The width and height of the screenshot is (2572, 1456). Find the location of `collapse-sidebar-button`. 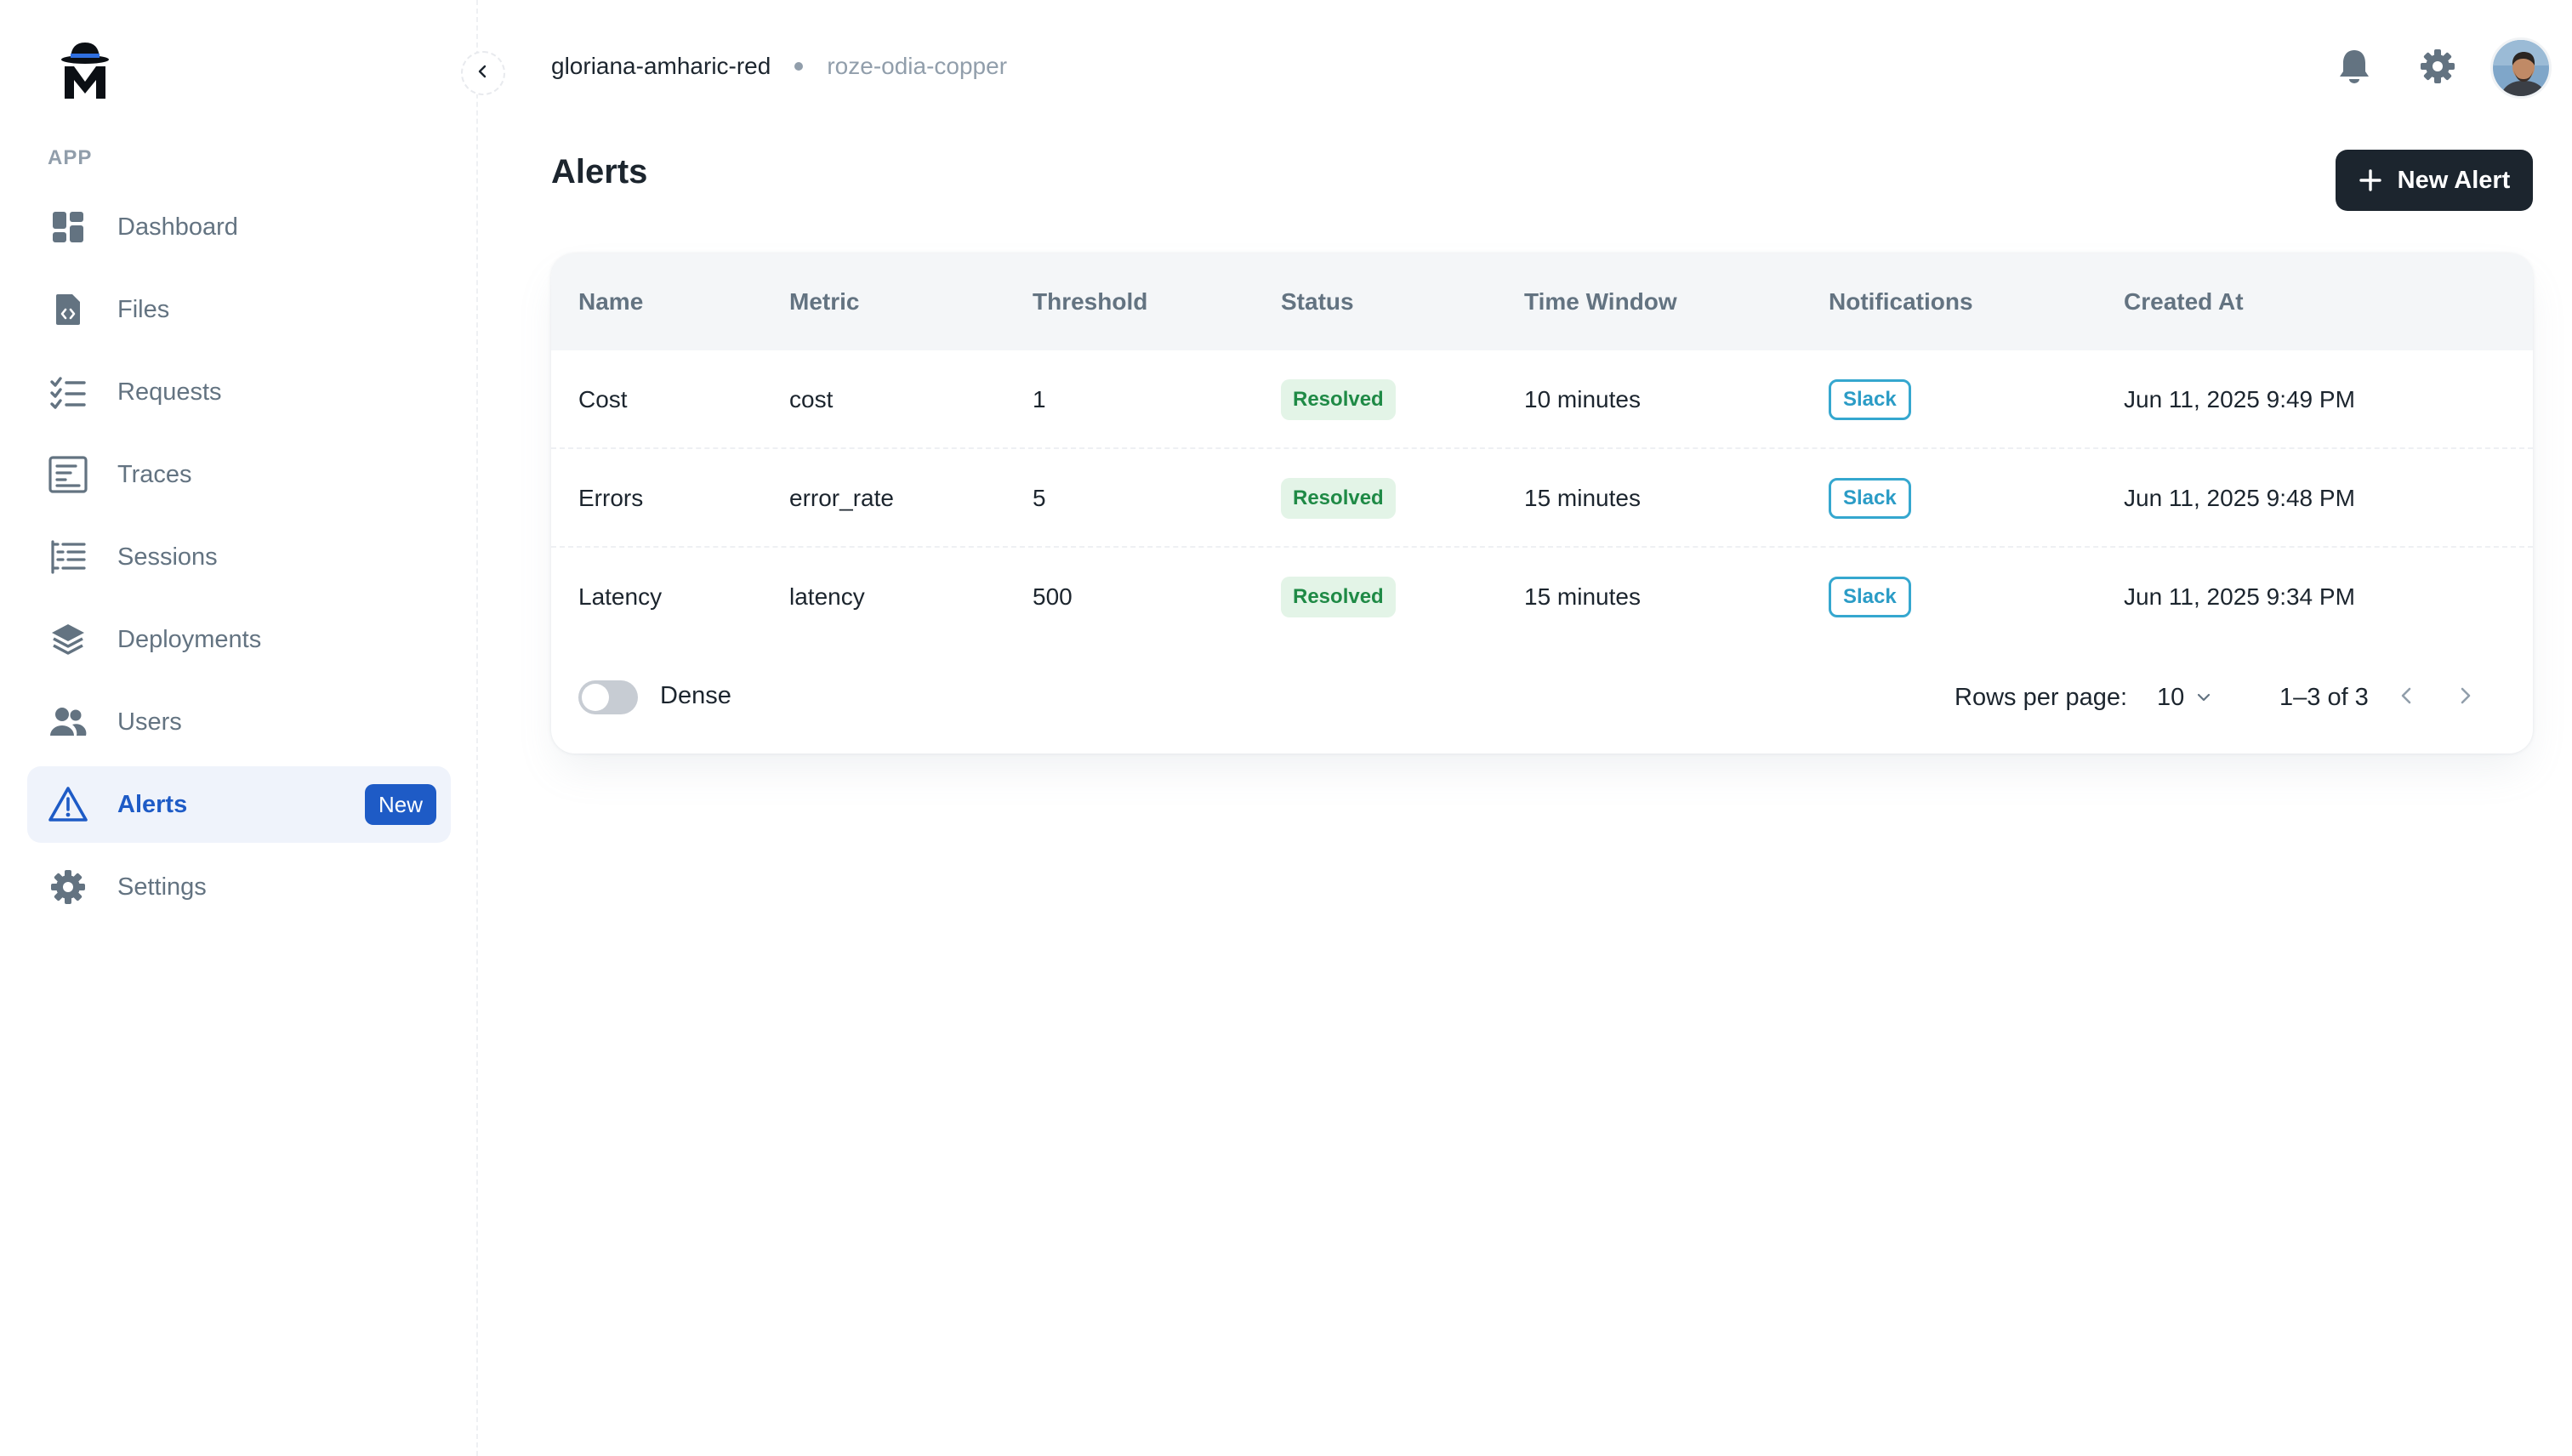

collapse-sidebar-button is located at coordinates (483, 73).